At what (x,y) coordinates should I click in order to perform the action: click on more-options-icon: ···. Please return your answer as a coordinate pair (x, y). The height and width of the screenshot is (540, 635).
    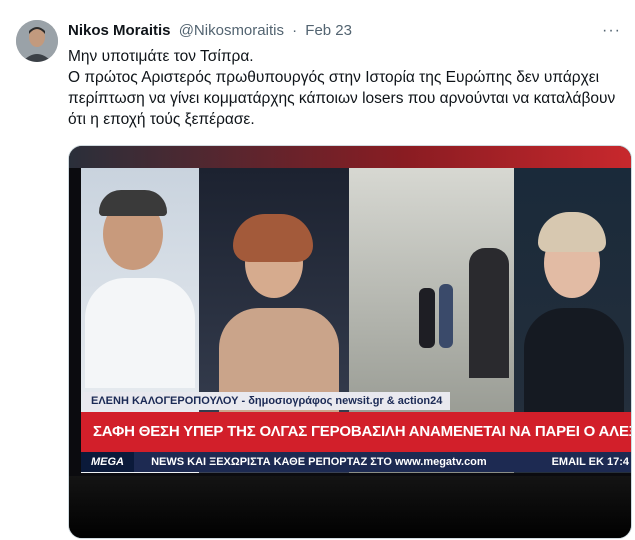
    Looking at the image, I should click on (611, 31).